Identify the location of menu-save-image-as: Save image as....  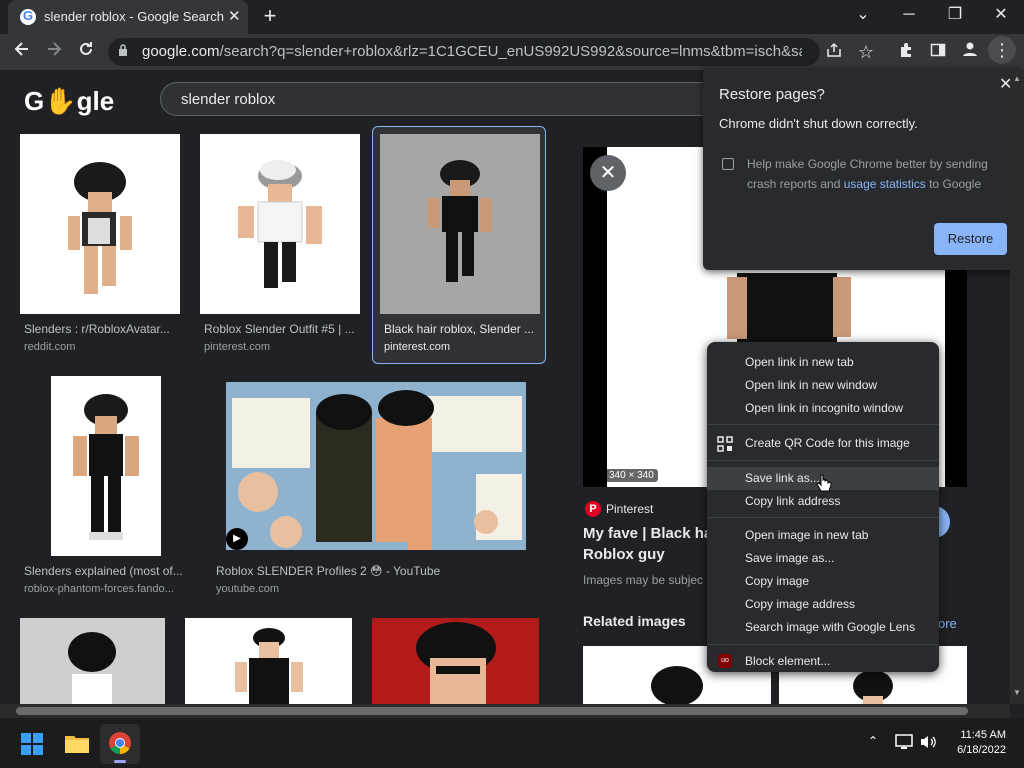
(823, 558).